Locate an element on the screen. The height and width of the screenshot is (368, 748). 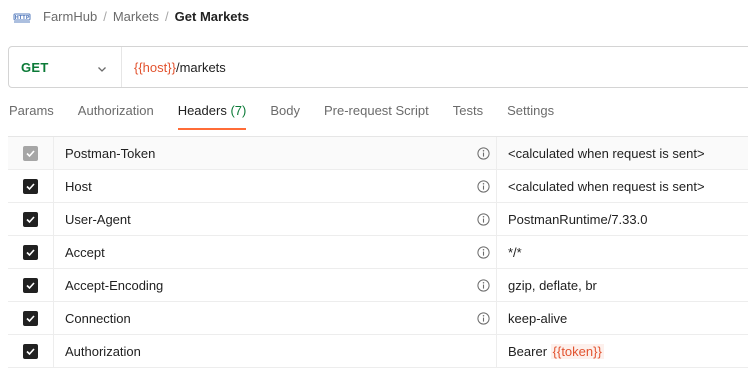
tab-settings: Settings is located at coordinates (530, 114).